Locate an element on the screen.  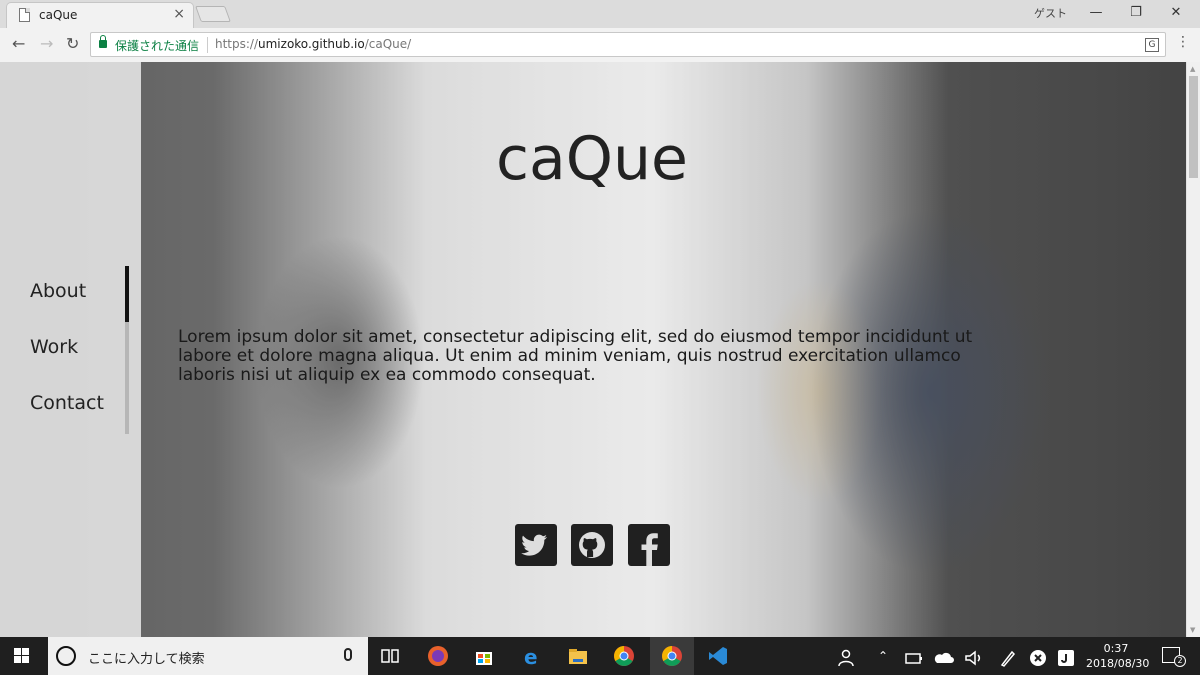
scroll-up-icon: ▲ is located at coordinates (1192, 69).